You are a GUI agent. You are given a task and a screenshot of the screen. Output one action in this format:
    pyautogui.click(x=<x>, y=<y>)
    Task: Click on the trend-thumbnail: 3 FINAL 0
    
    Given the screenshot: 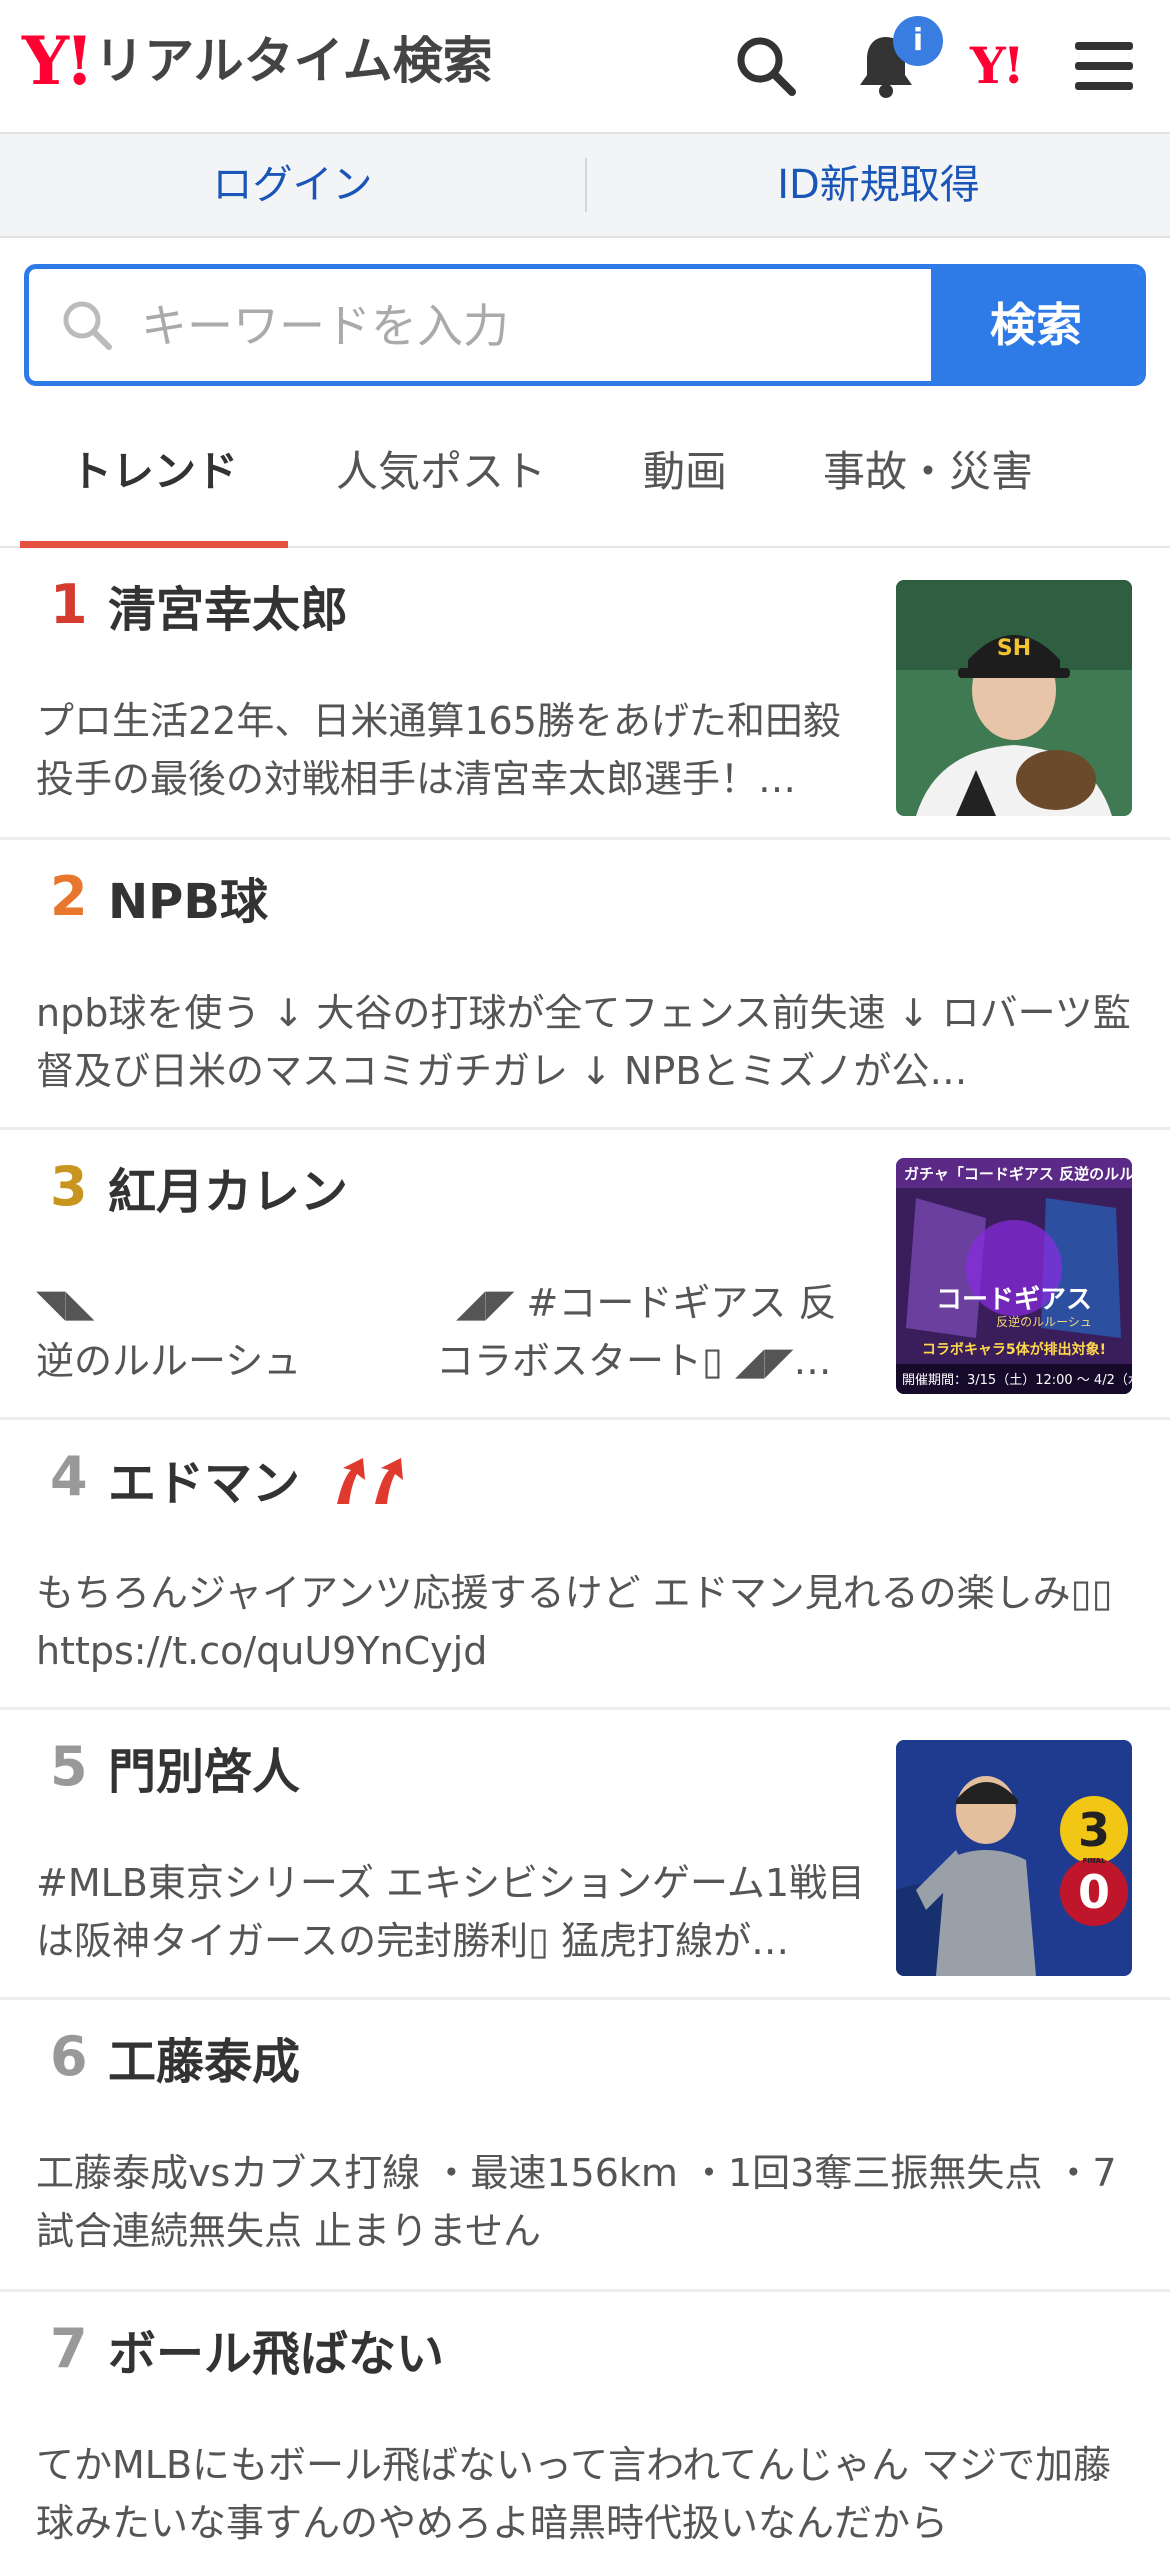 What is the action you would take?
    pyautogui.click(x=1014, y=1858)
    